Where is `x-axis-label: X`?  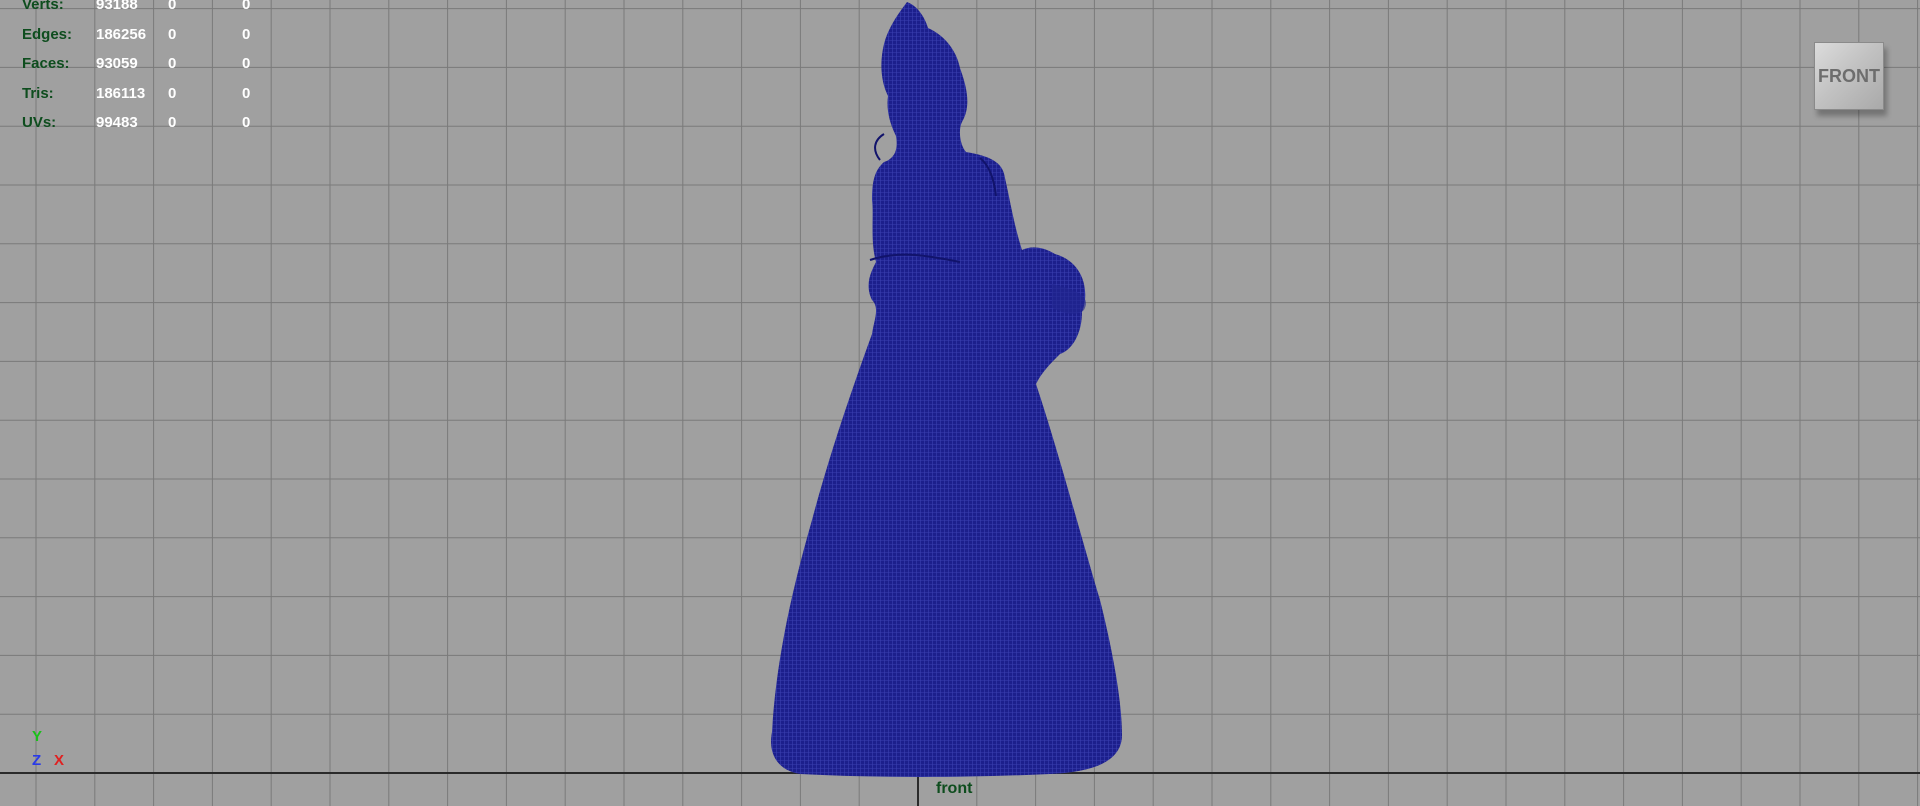 x-axis-label: X is located at coordinates (59, 760).